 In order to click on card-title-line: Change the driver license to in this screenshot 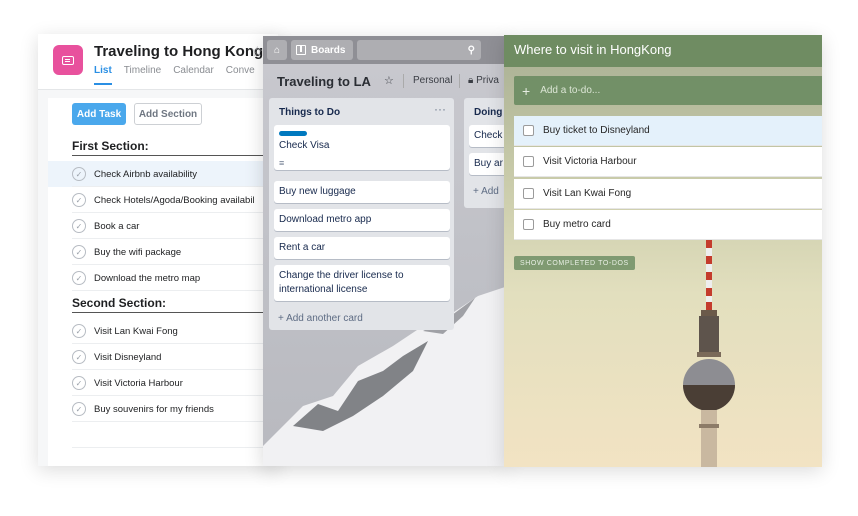, I will do `click(341, 275)`.